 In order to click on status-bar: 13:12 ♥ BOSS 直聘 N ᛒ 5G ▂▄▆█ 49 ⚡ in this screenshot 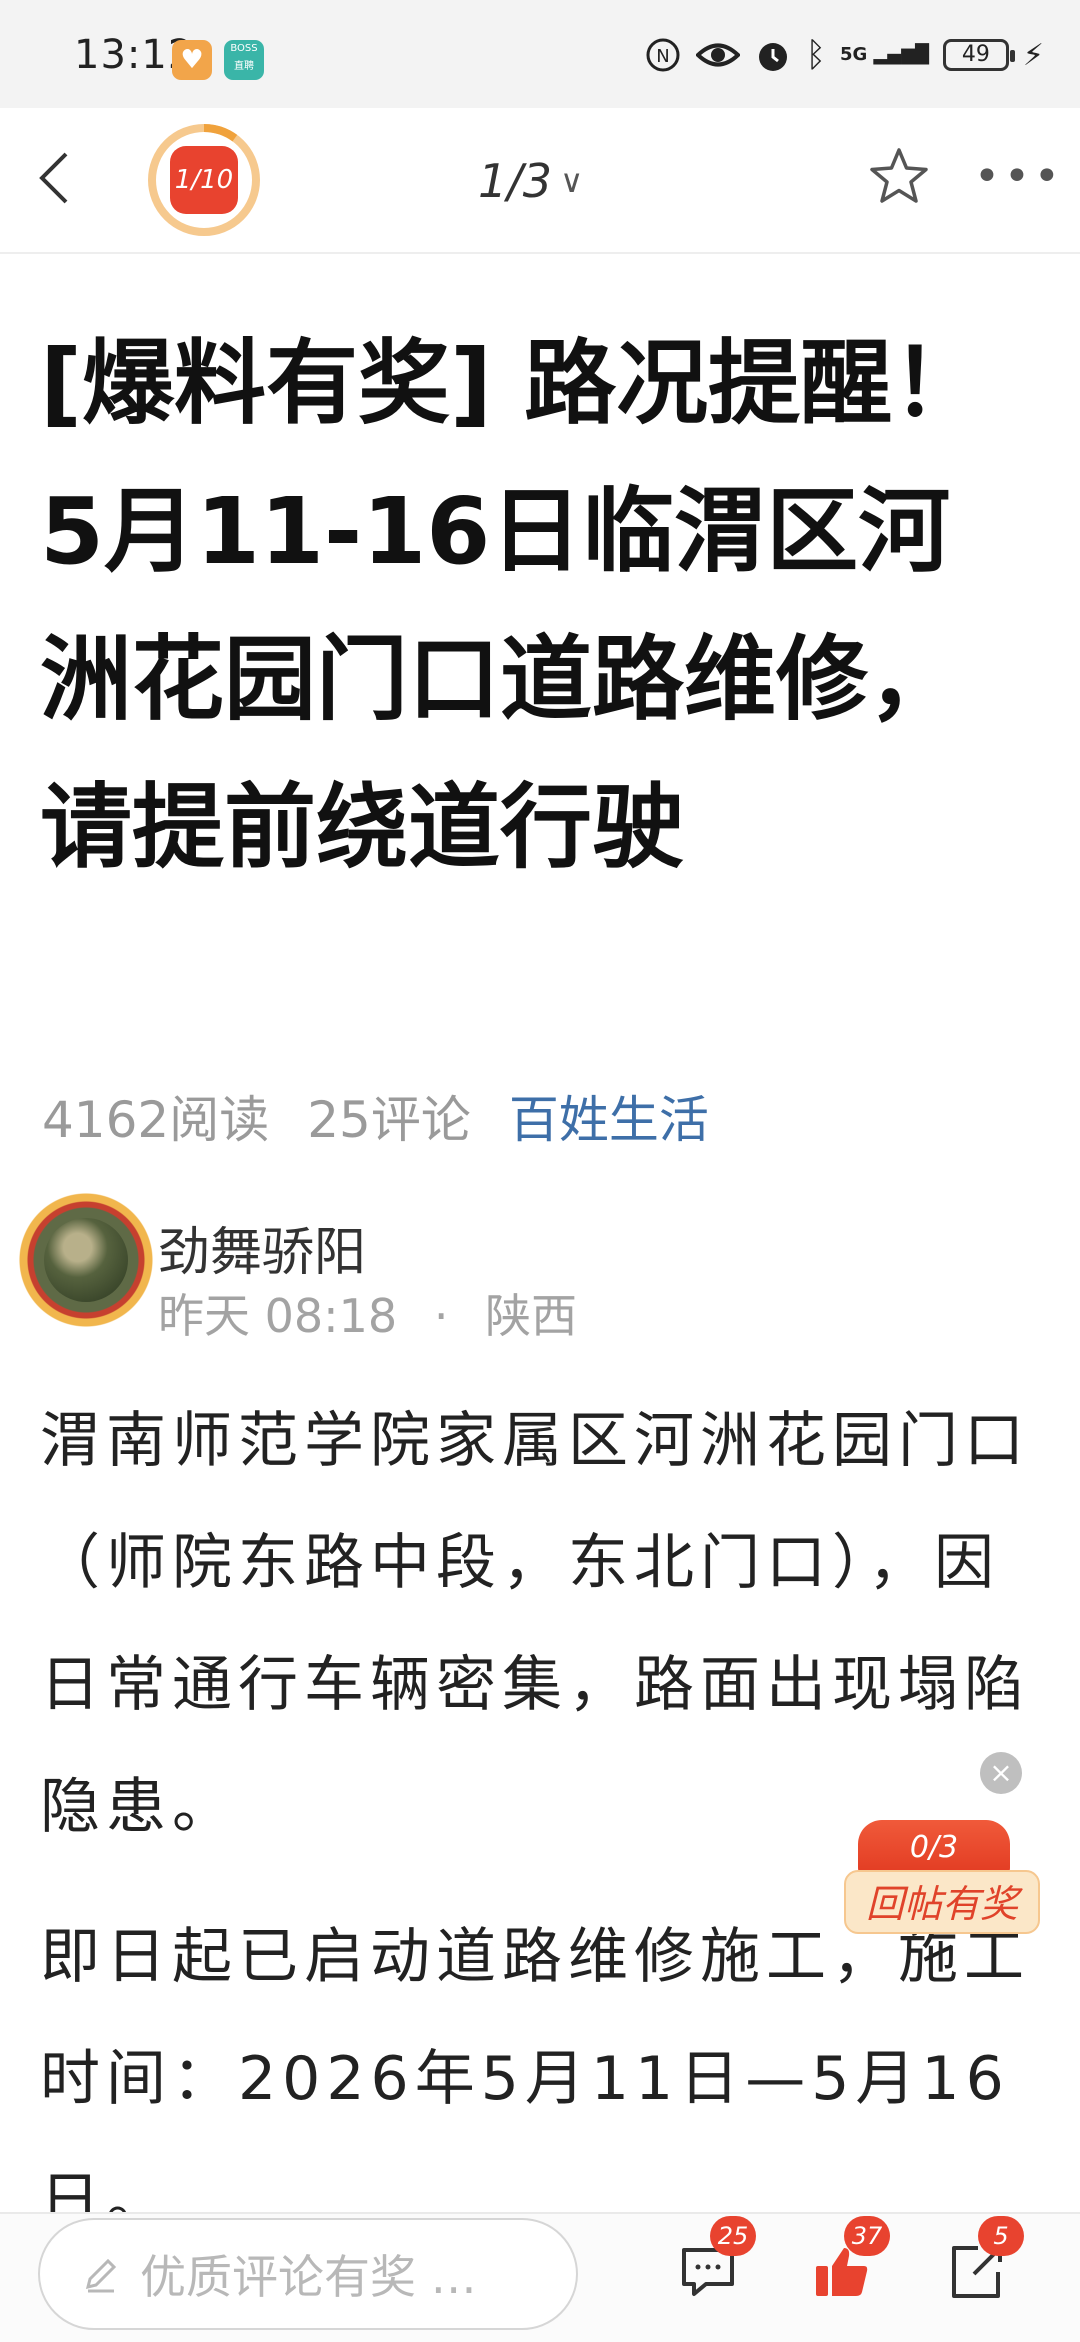, I will do `click(540, 54)`.